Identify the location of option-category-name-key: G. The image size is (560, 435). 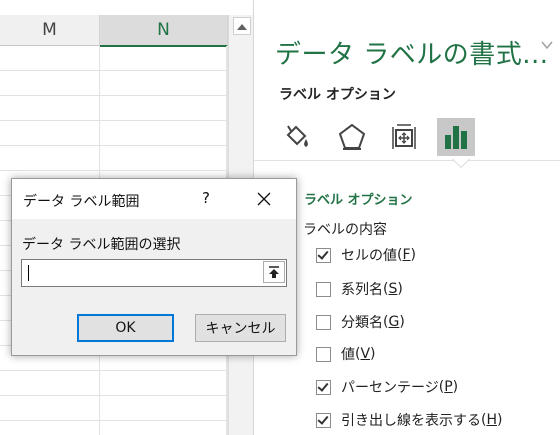
(394, 322).